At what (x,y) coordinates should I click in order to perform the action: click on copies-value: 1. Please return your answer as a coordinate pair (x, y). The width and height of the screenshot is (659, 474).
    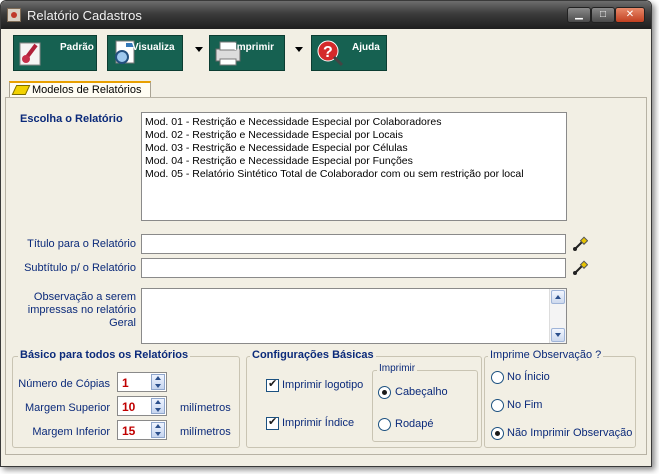
    Looking at the image, I should click on (125, 383).